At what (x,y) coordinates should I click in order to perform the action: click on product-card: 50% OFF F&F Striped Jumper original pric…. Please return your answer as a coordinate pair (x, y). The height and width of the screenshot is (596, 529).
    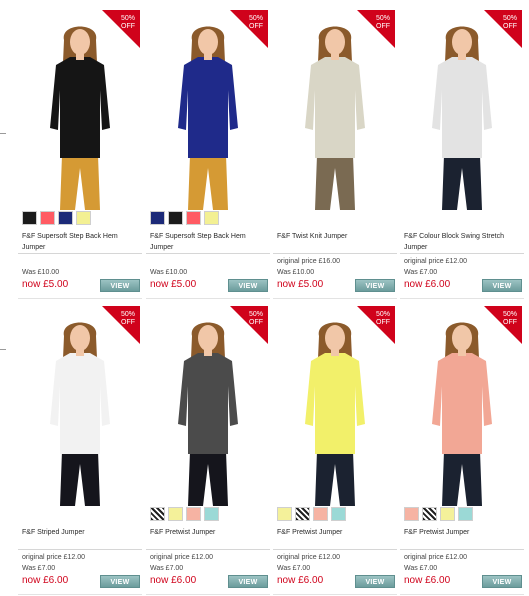
    Looking at the image, I should click on (80, 451).